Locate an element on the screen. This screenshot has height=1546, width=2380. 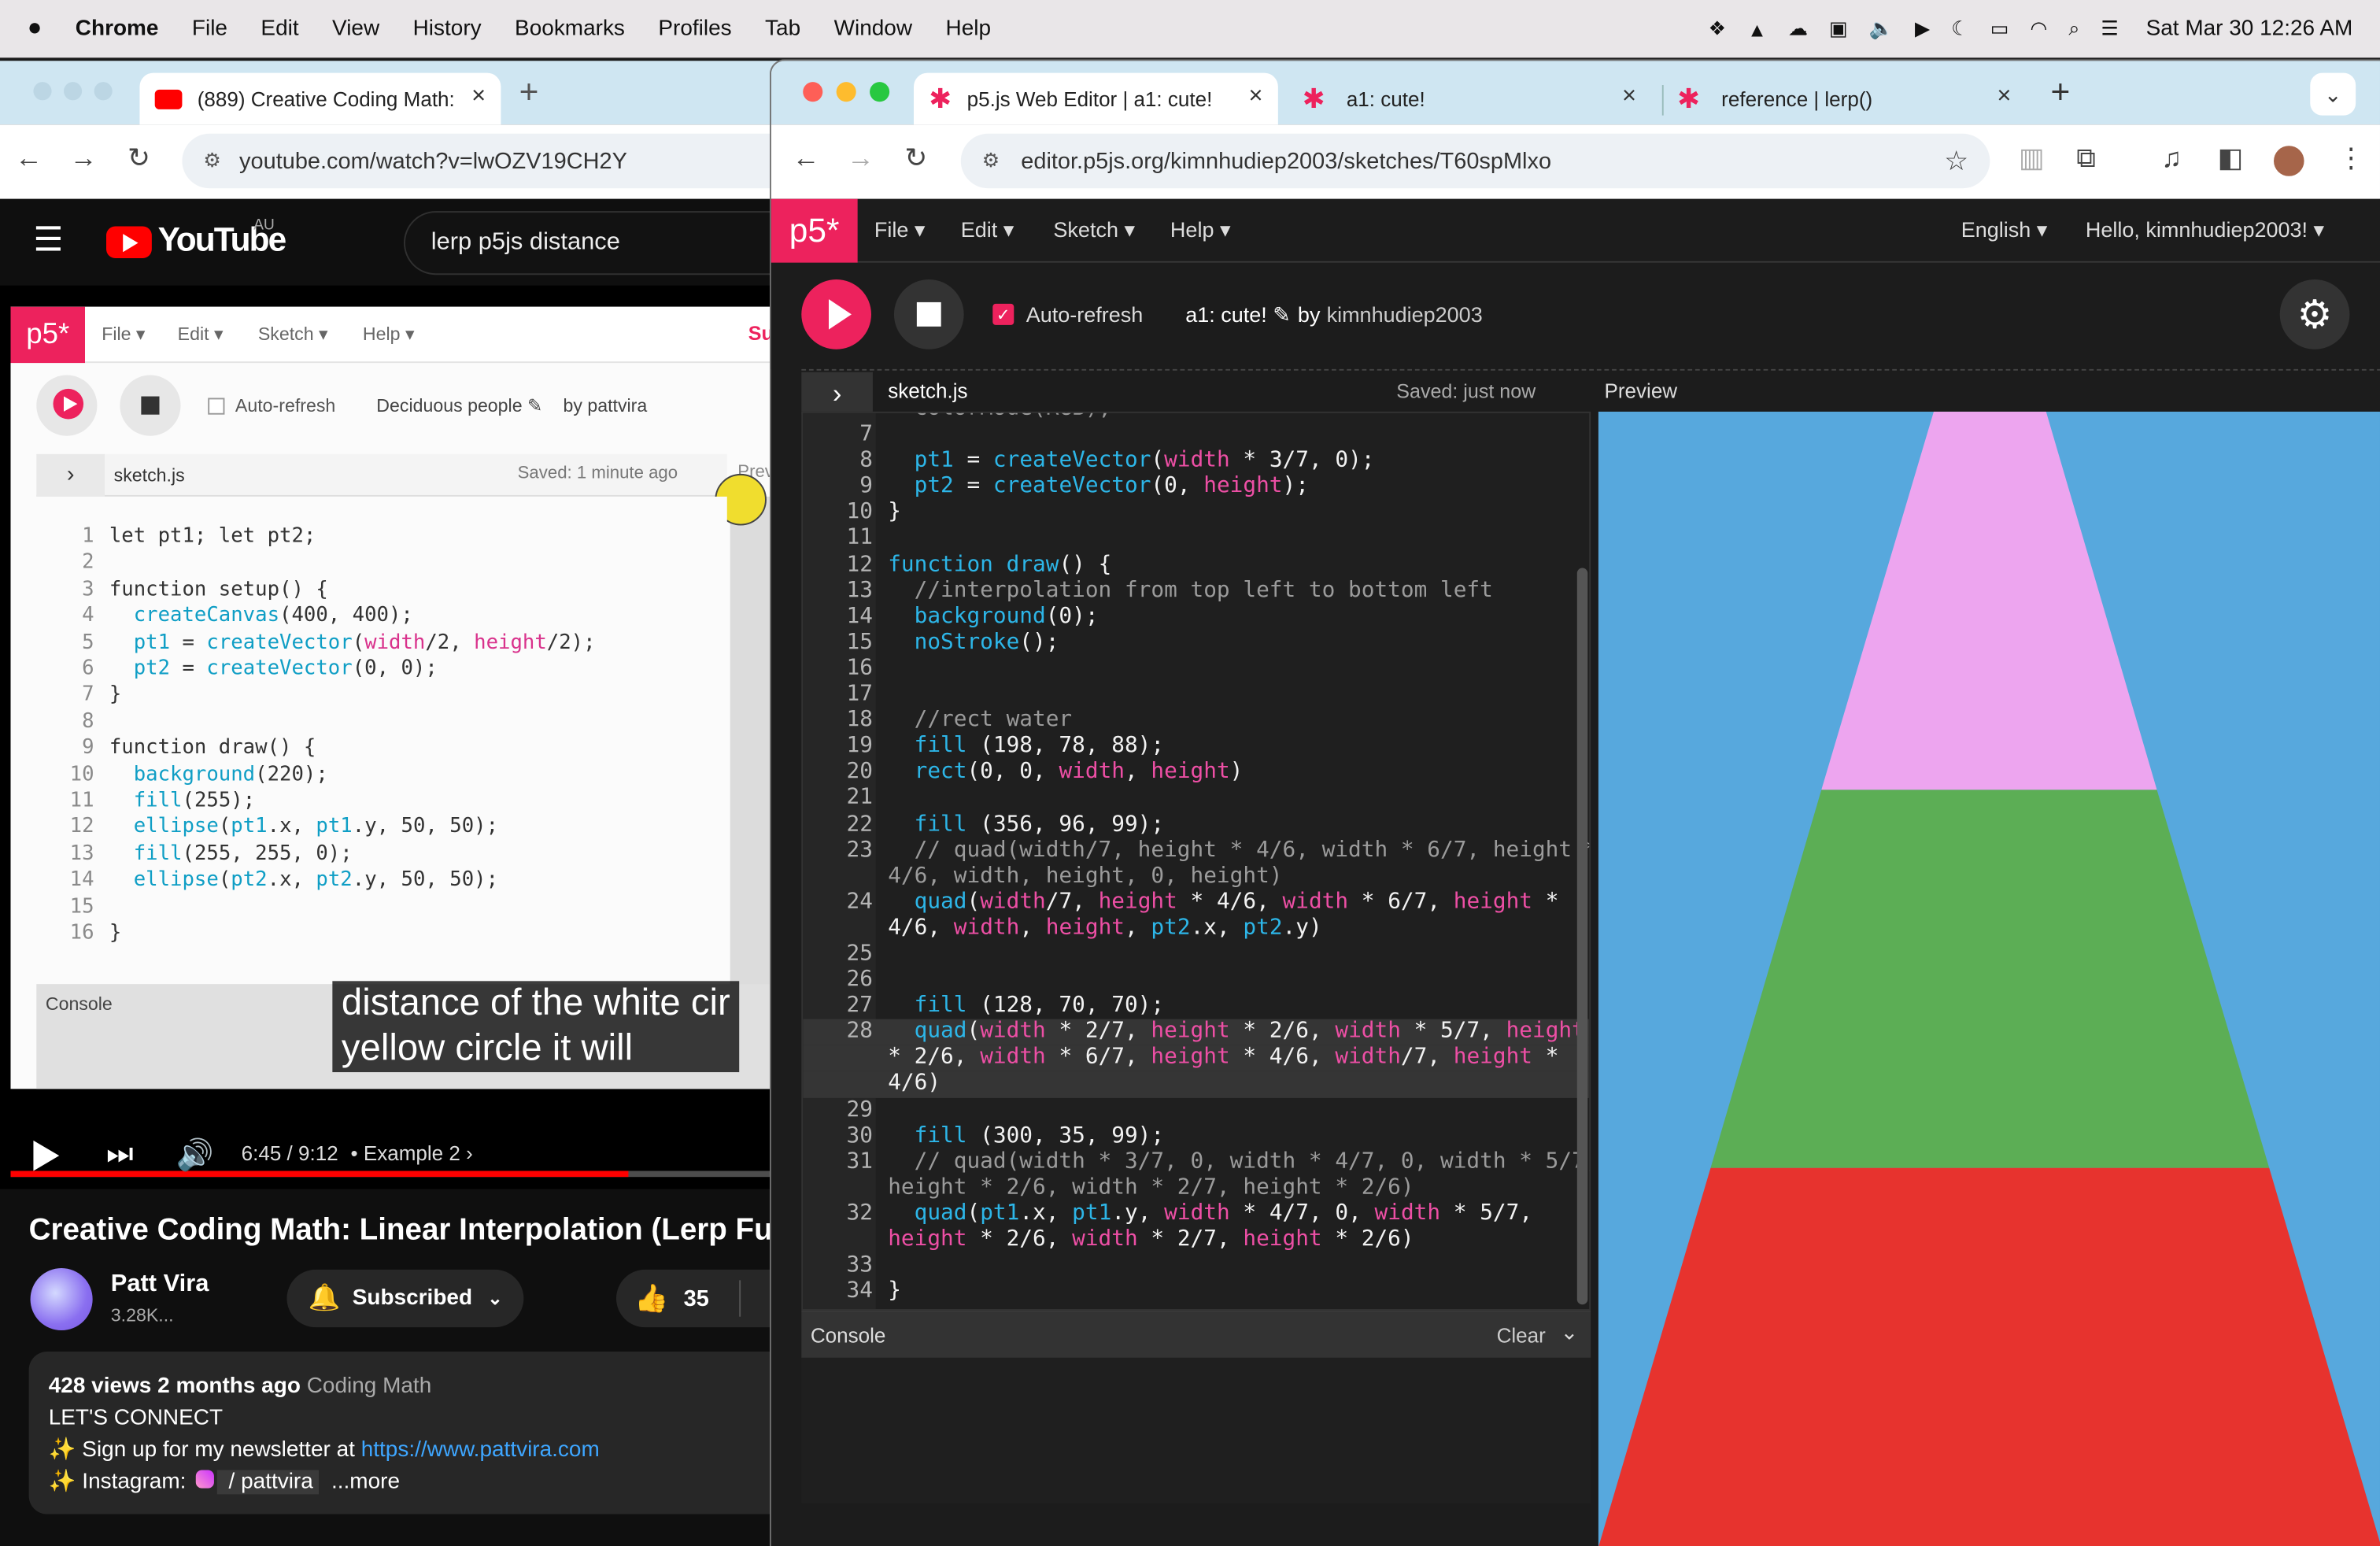
code-line: 2 is located at coordinates (381, 564).